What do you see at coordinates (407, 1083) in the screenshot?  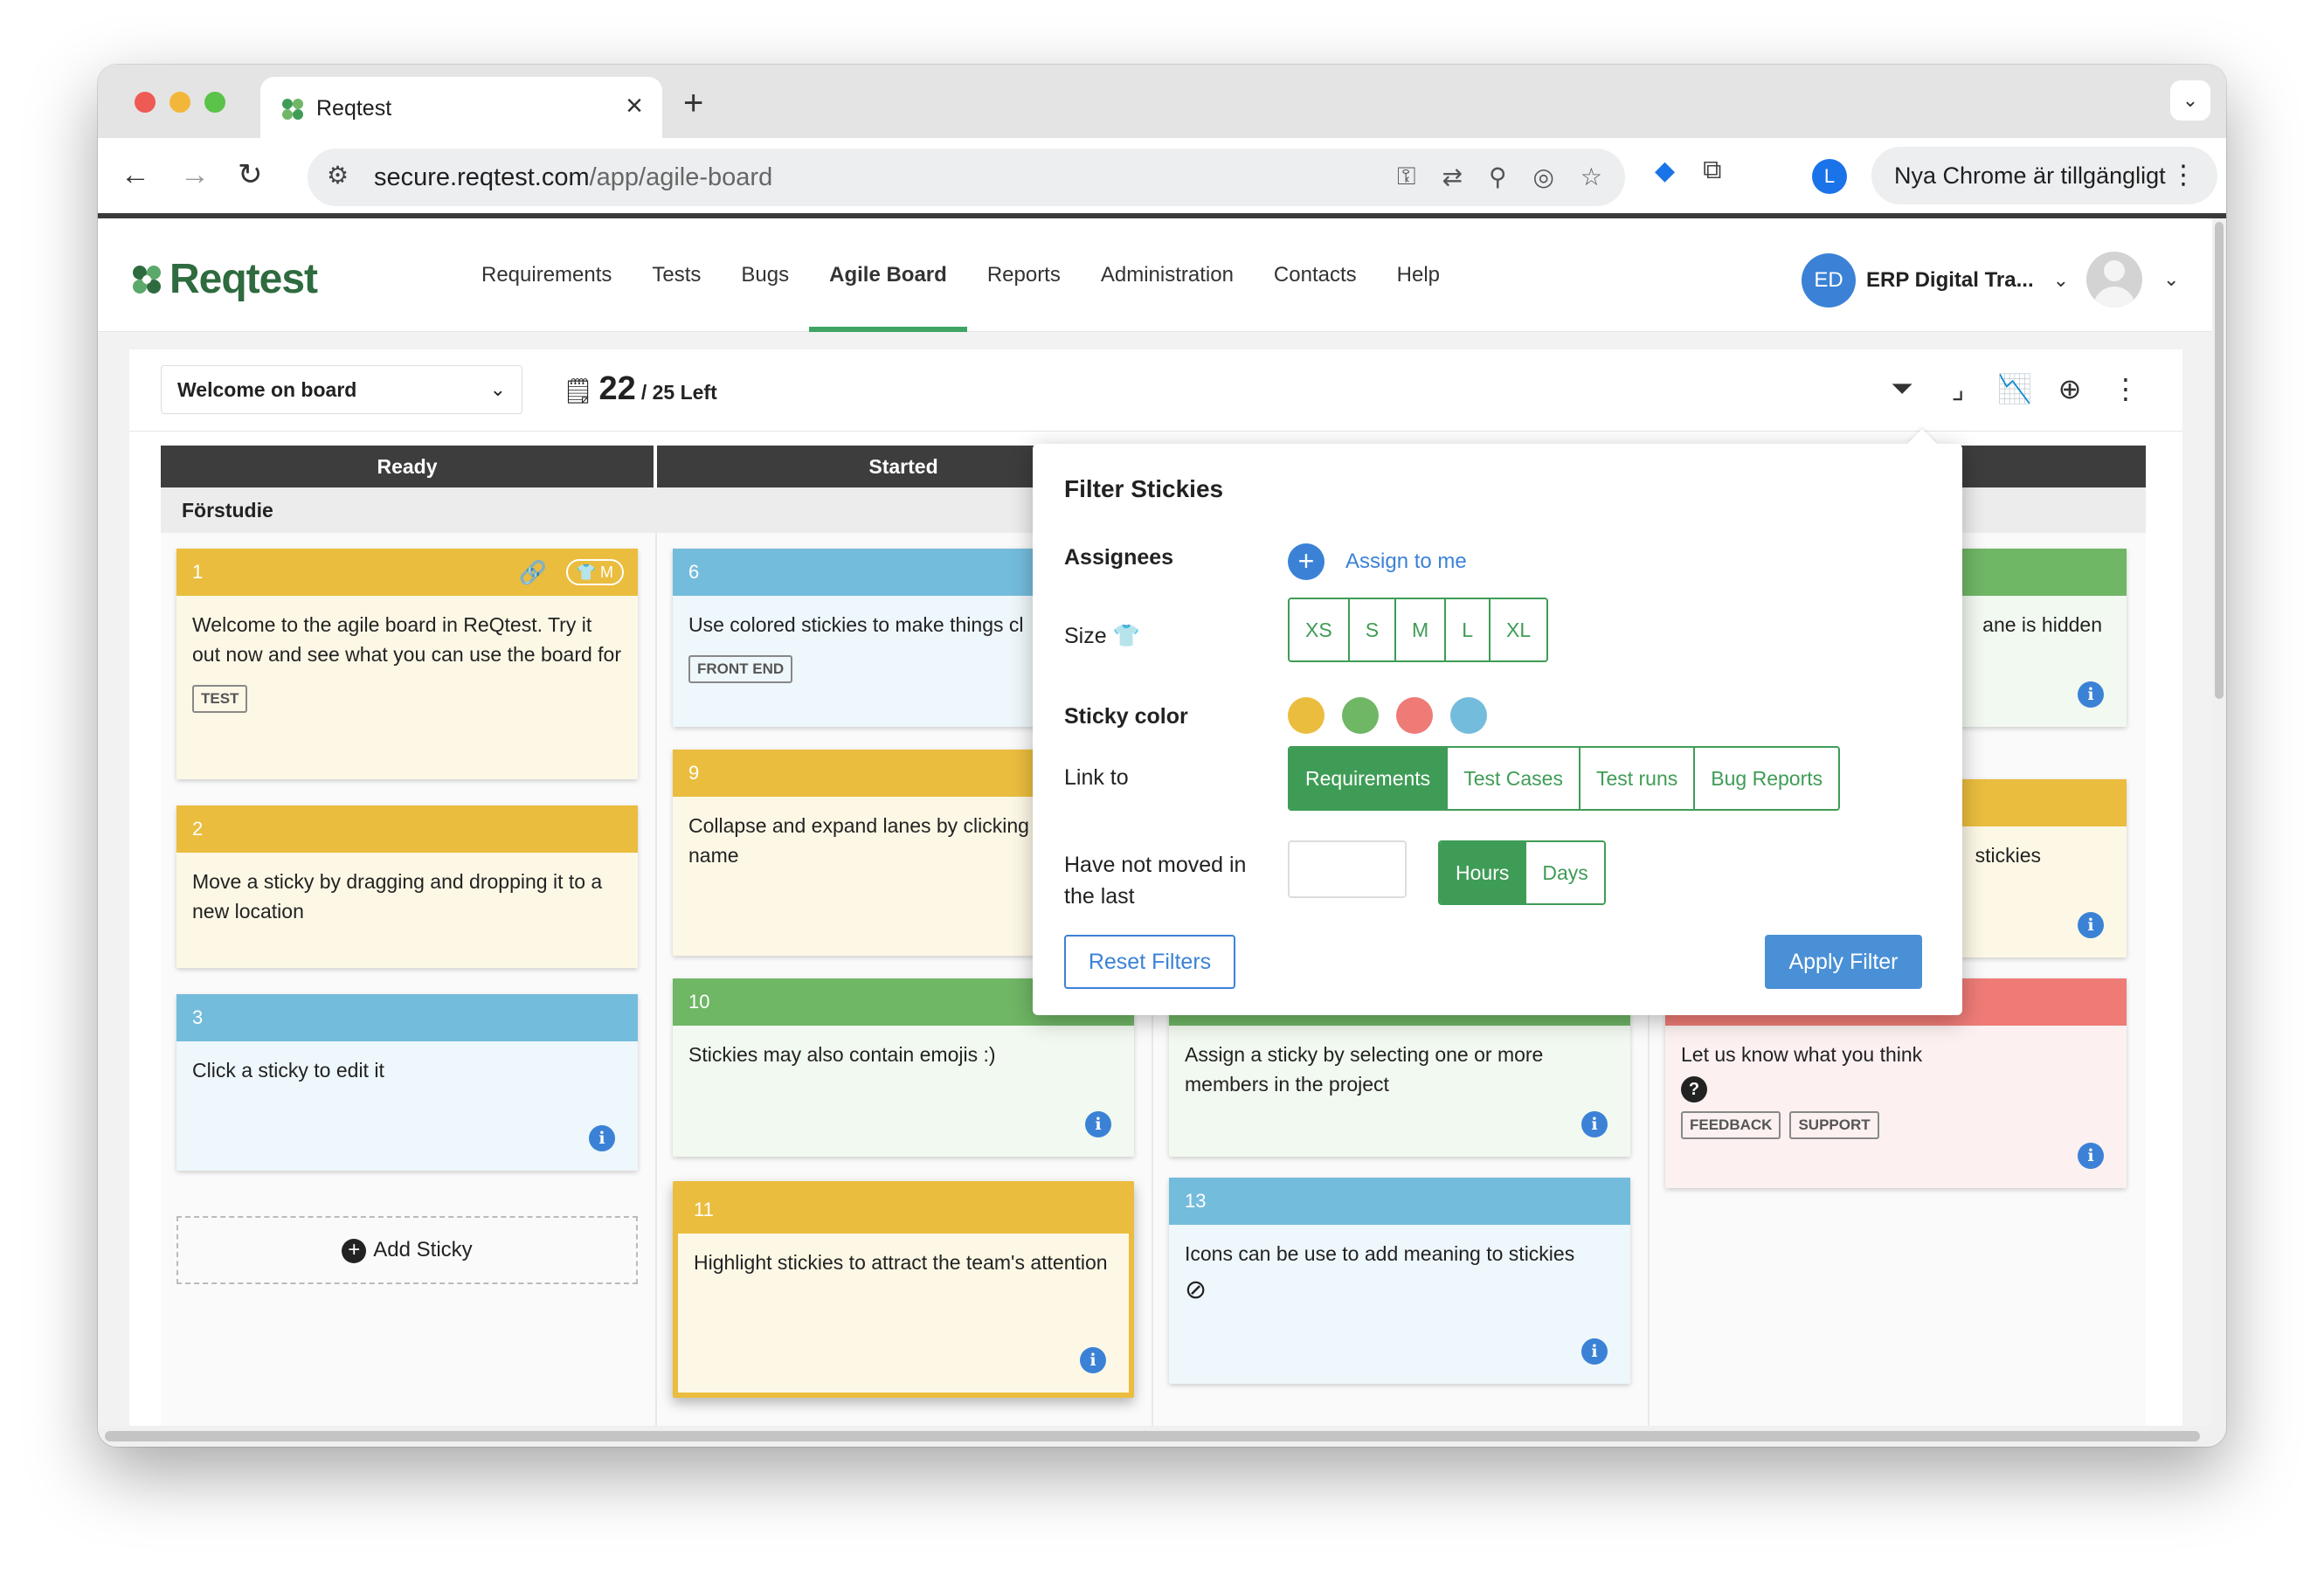 I see `sticky-card: 3 Click a sticky to edit it i` at bounding box center [407, 1083].